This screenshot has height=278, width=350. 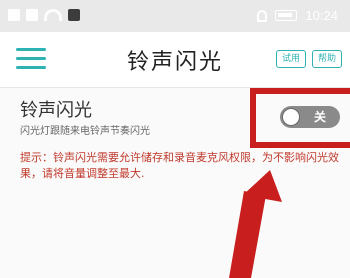 I want to click on status-bar: 10:24, so click(x=175, y=16).